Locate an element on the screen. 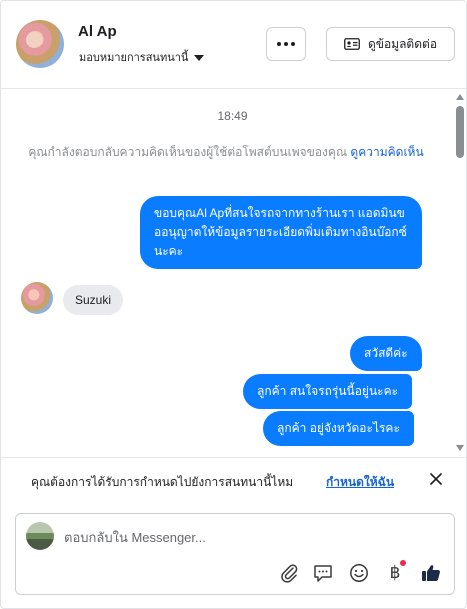  baht-icon: ฿ is located at coordinates (395, 573).